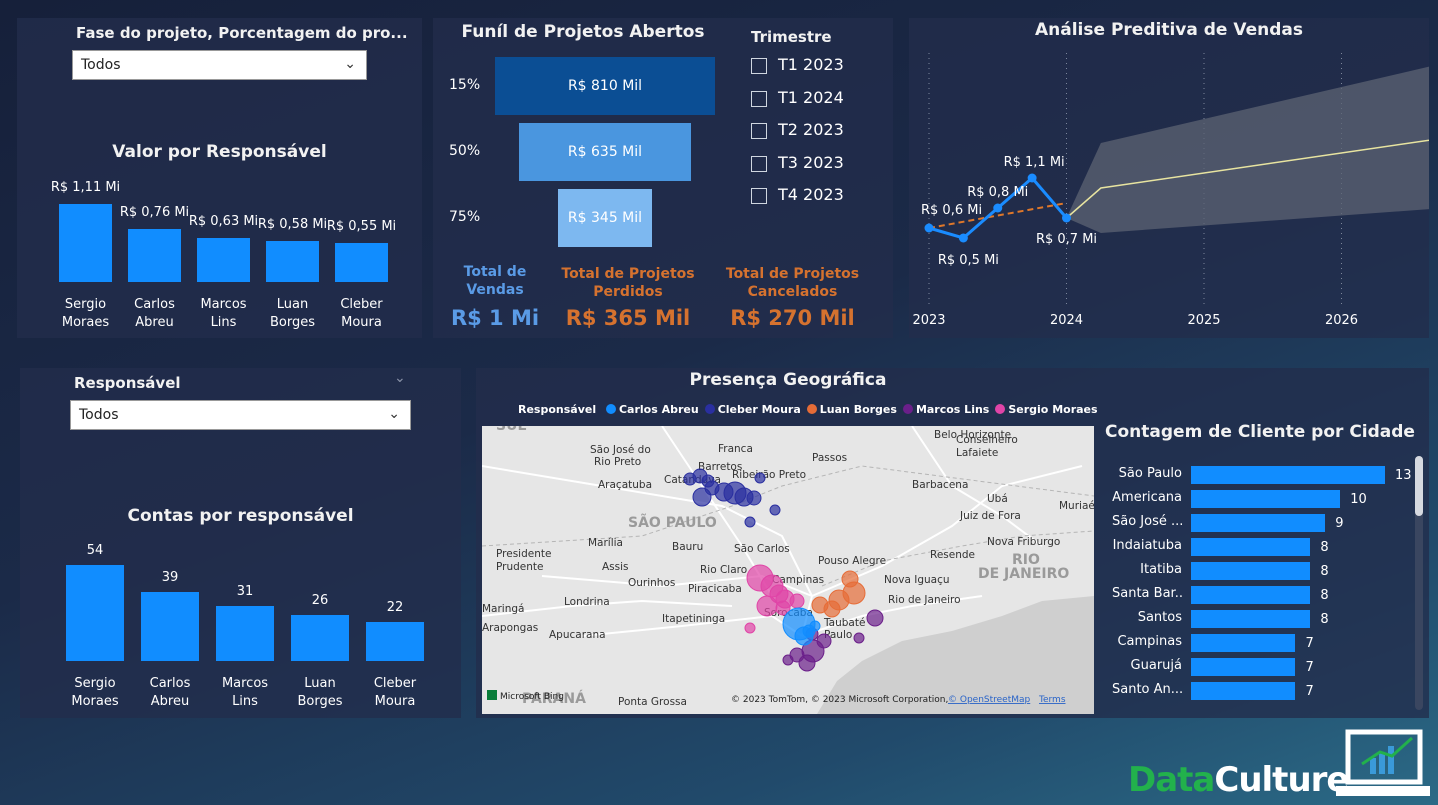 This screenshot has width=1438, height=805. I want to click on city-label: Santos, so click(1159, 617).